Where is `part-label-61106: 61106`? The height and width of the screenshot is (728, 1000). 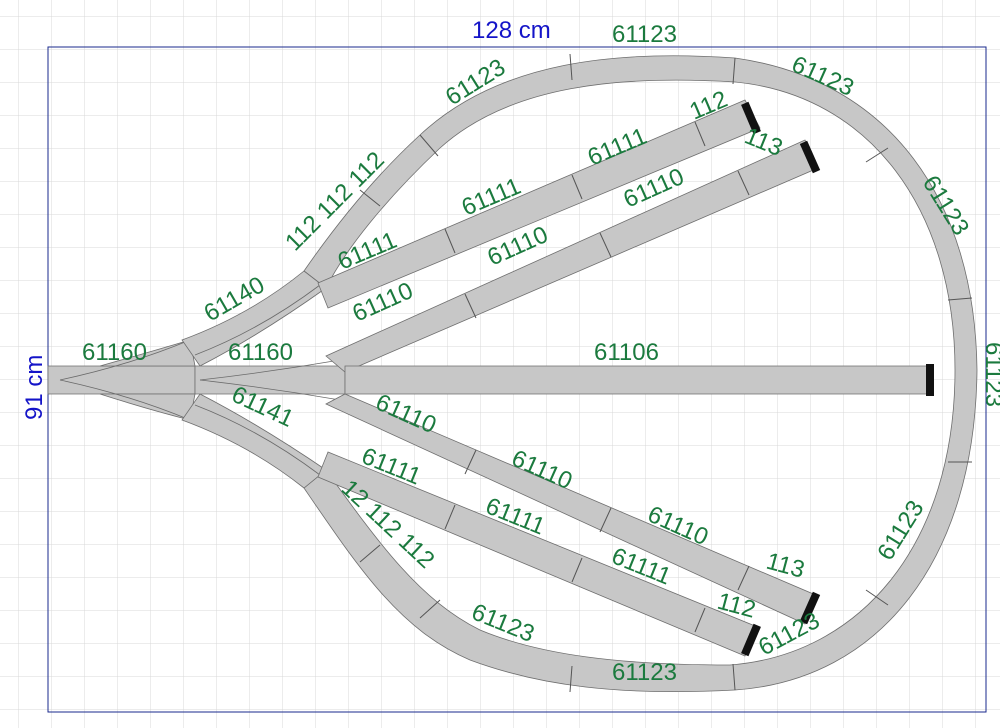
part-label-61106: 61106 is located at coordinates (626, 352).